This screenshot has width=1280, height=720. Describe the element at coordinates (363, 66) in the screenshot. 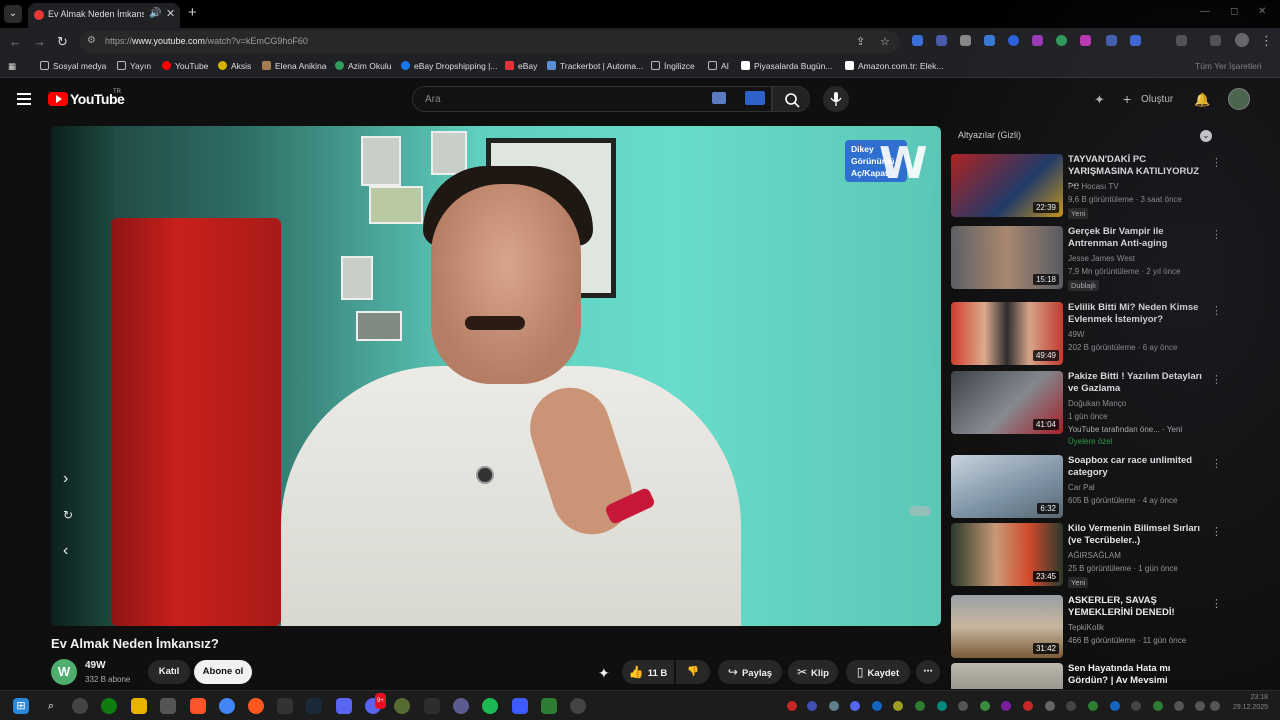

I see `bookmark-item: Azim Okulu` at that location.